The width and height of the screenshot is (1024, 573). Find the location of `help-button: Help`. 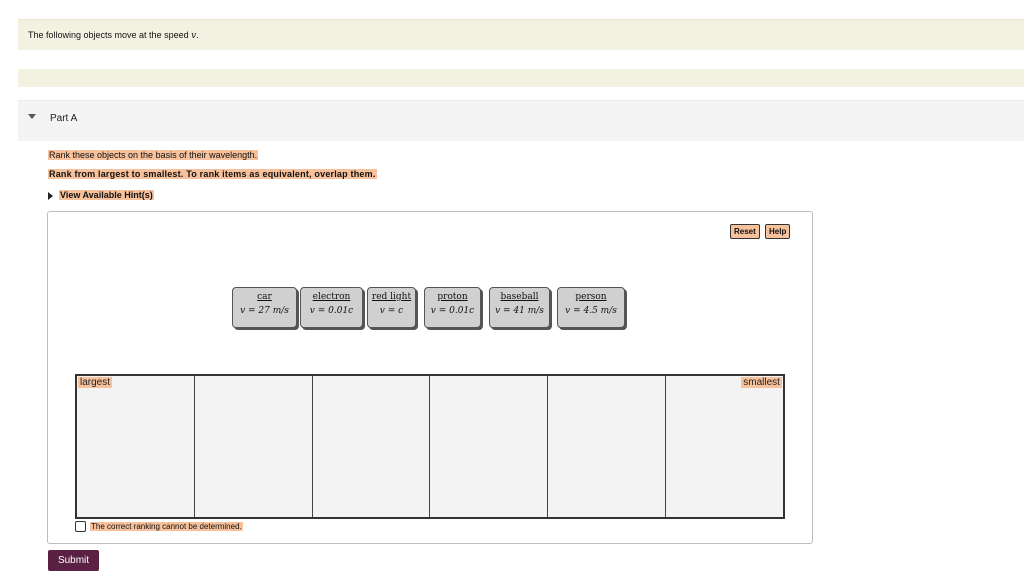

help-button: Help is located at coordinates (778, 231).